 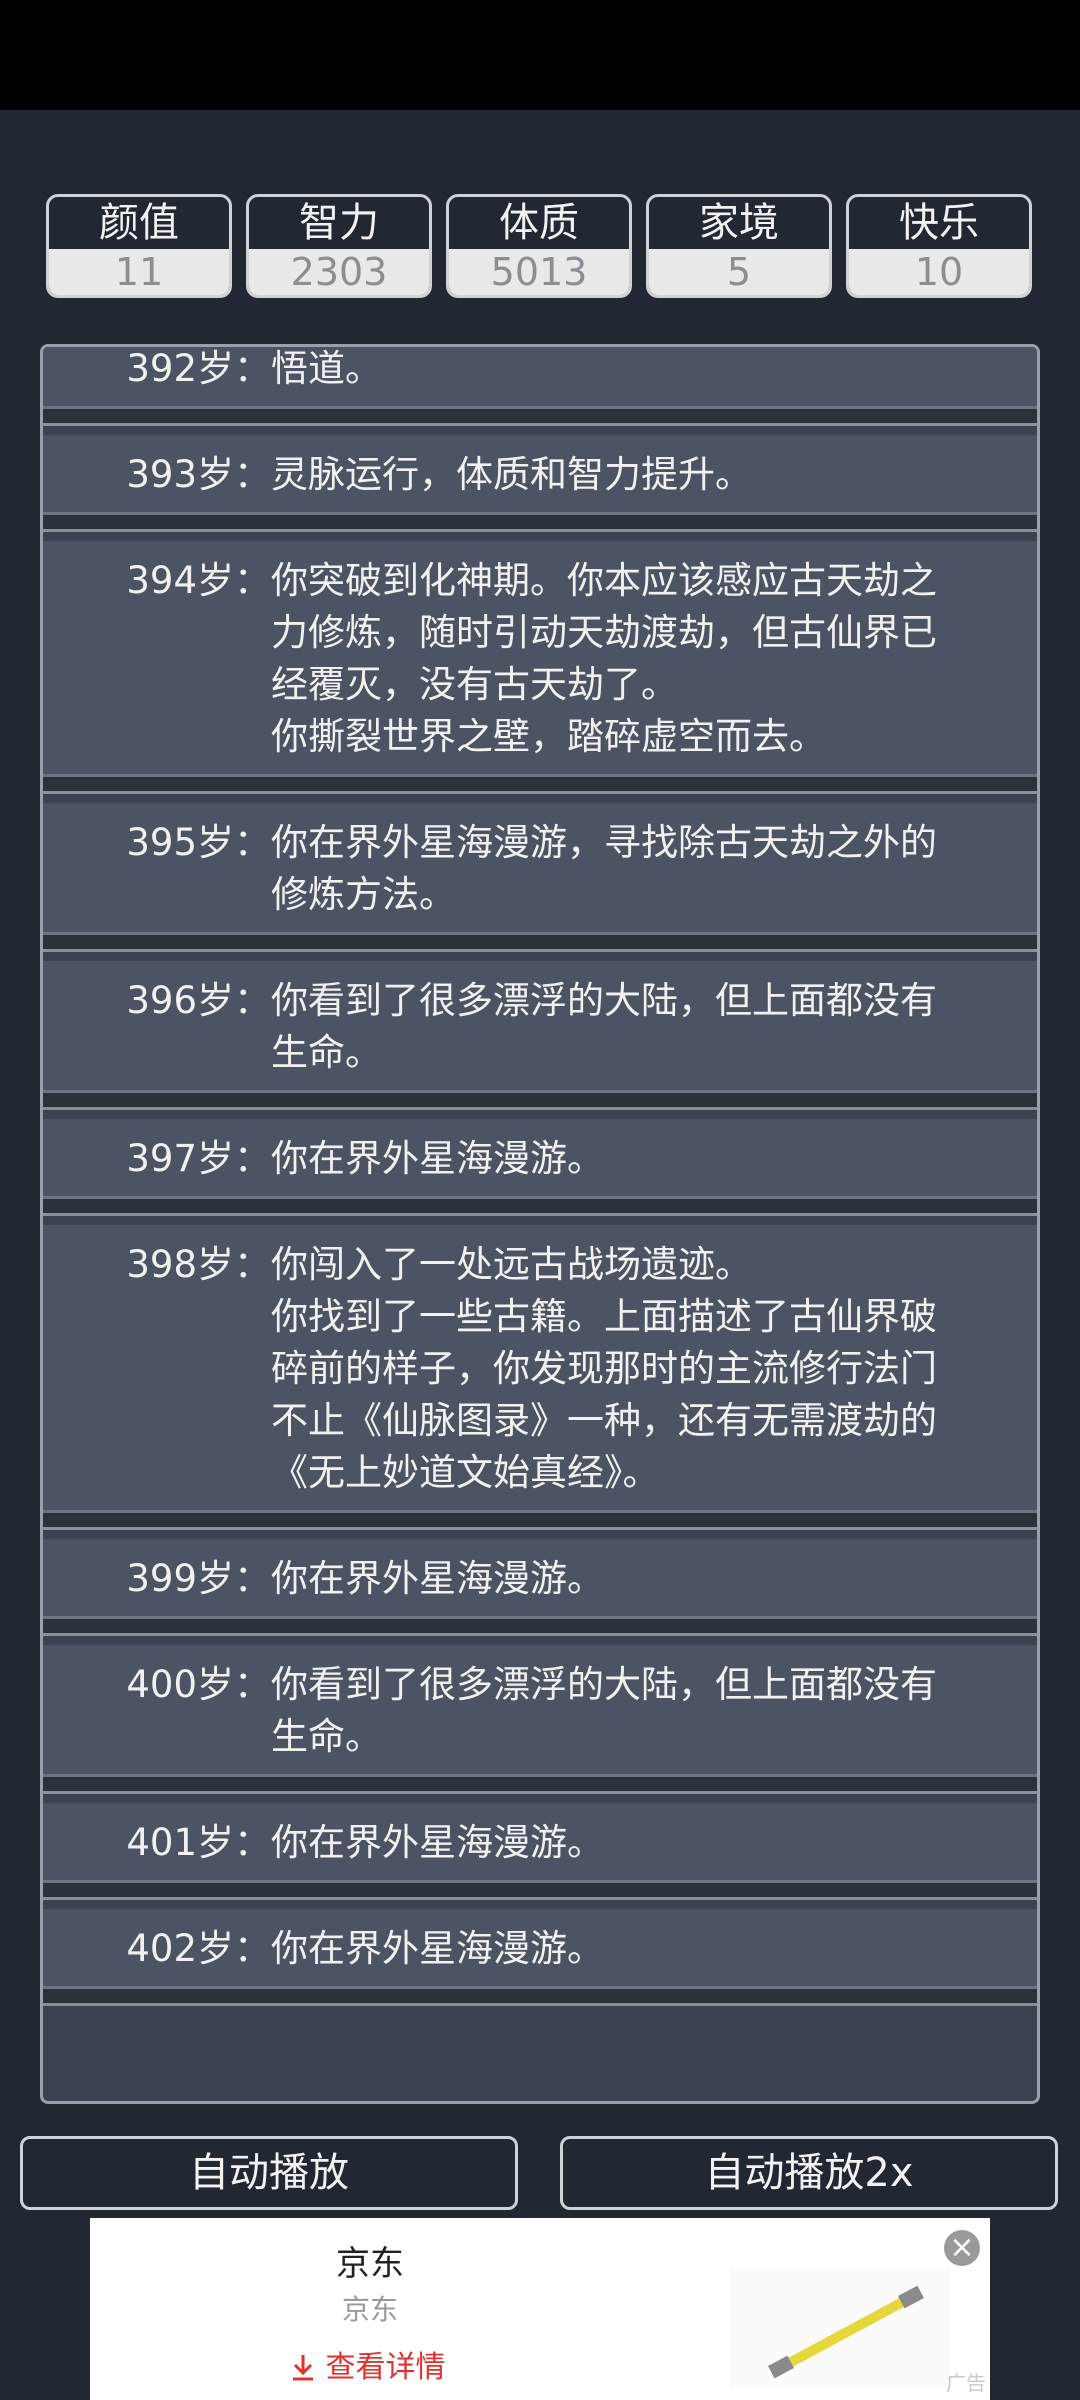 I want to click on stat-appearance: 颜值 11, so click(x=139, y=246).